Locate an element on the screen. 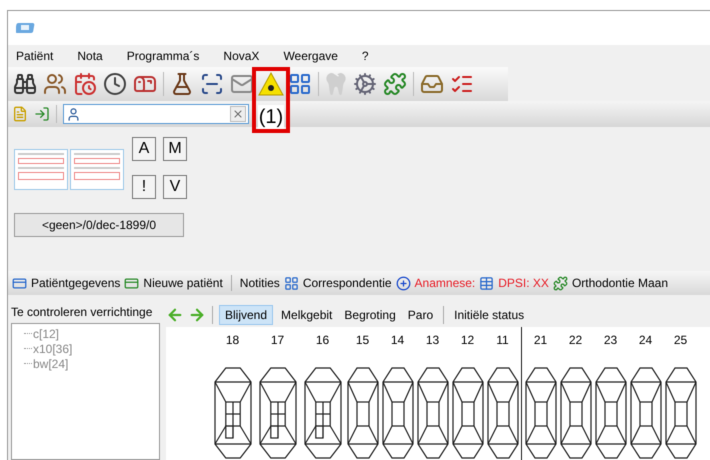 This screenshot has width=710, height=460. menu-item: Weergave is located at coordinates (310, 56).